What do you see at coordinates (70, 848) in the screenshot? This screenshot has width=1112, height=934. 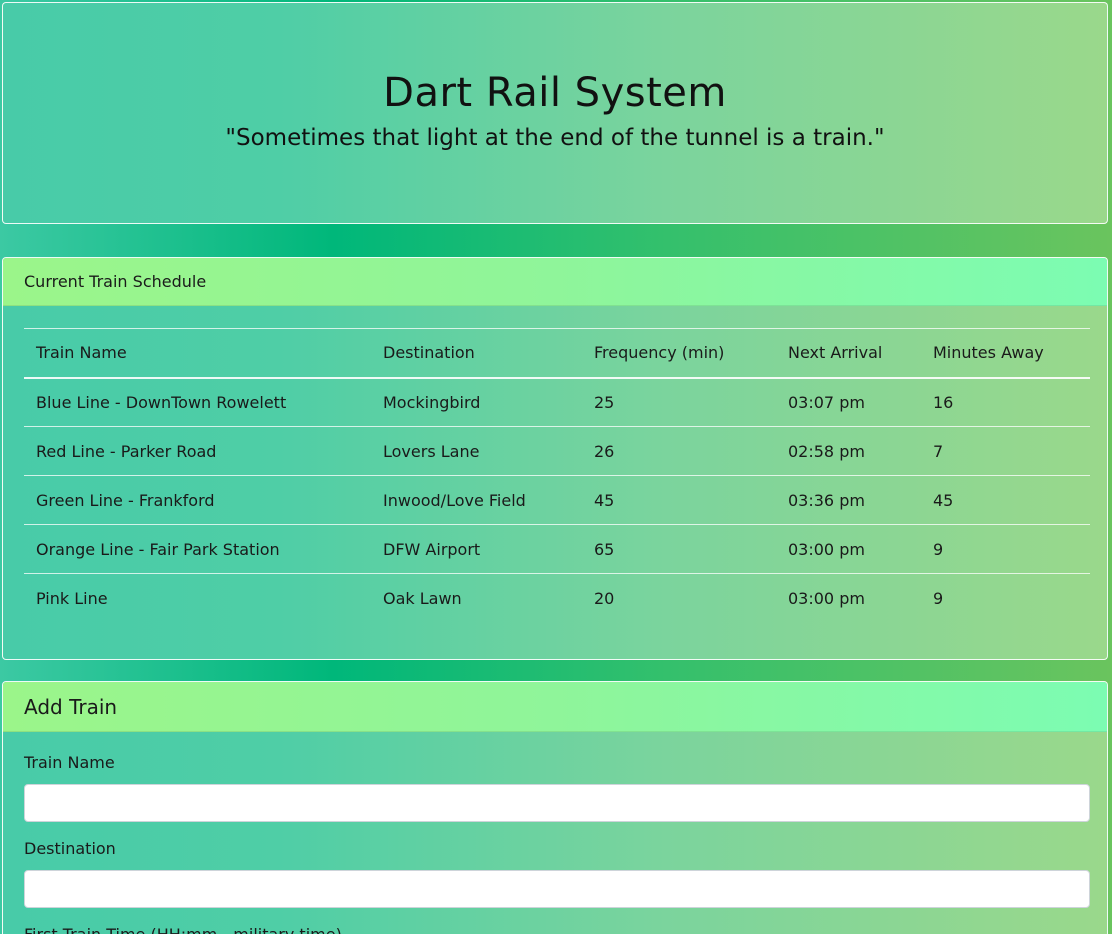 I see `destination-label: Destination` at bounding box center [70, 848].